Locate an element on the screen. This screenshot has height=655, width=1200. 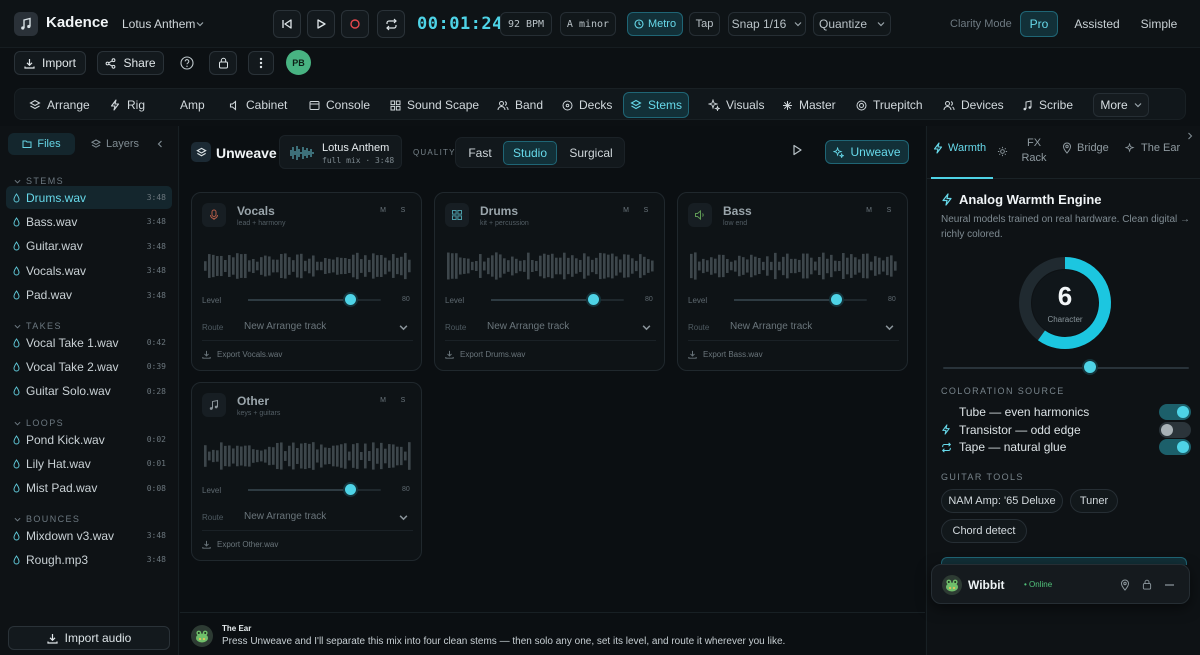
tap-tempo-button: Tap is located at coordinates (704, 24).